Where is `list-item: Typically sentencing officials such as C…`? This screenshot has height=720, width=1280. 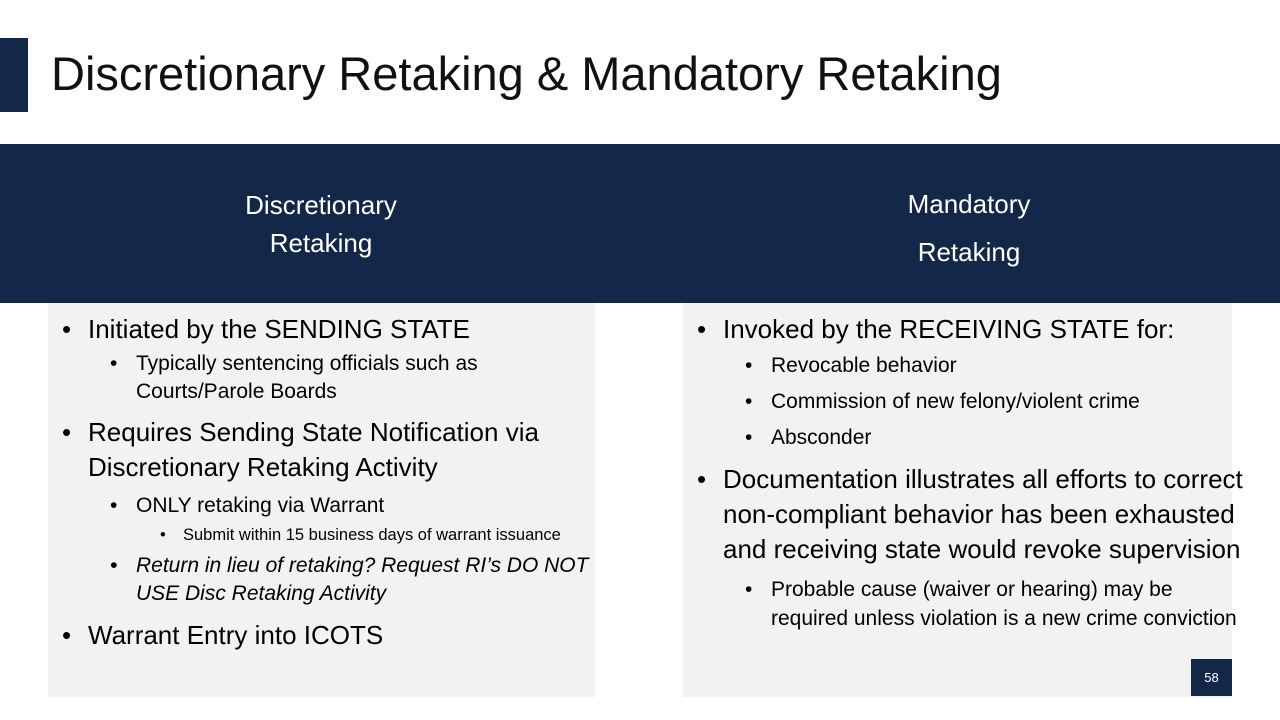
list-item: Typically sentencing officials such as C… is located at coordinates (323, 378).